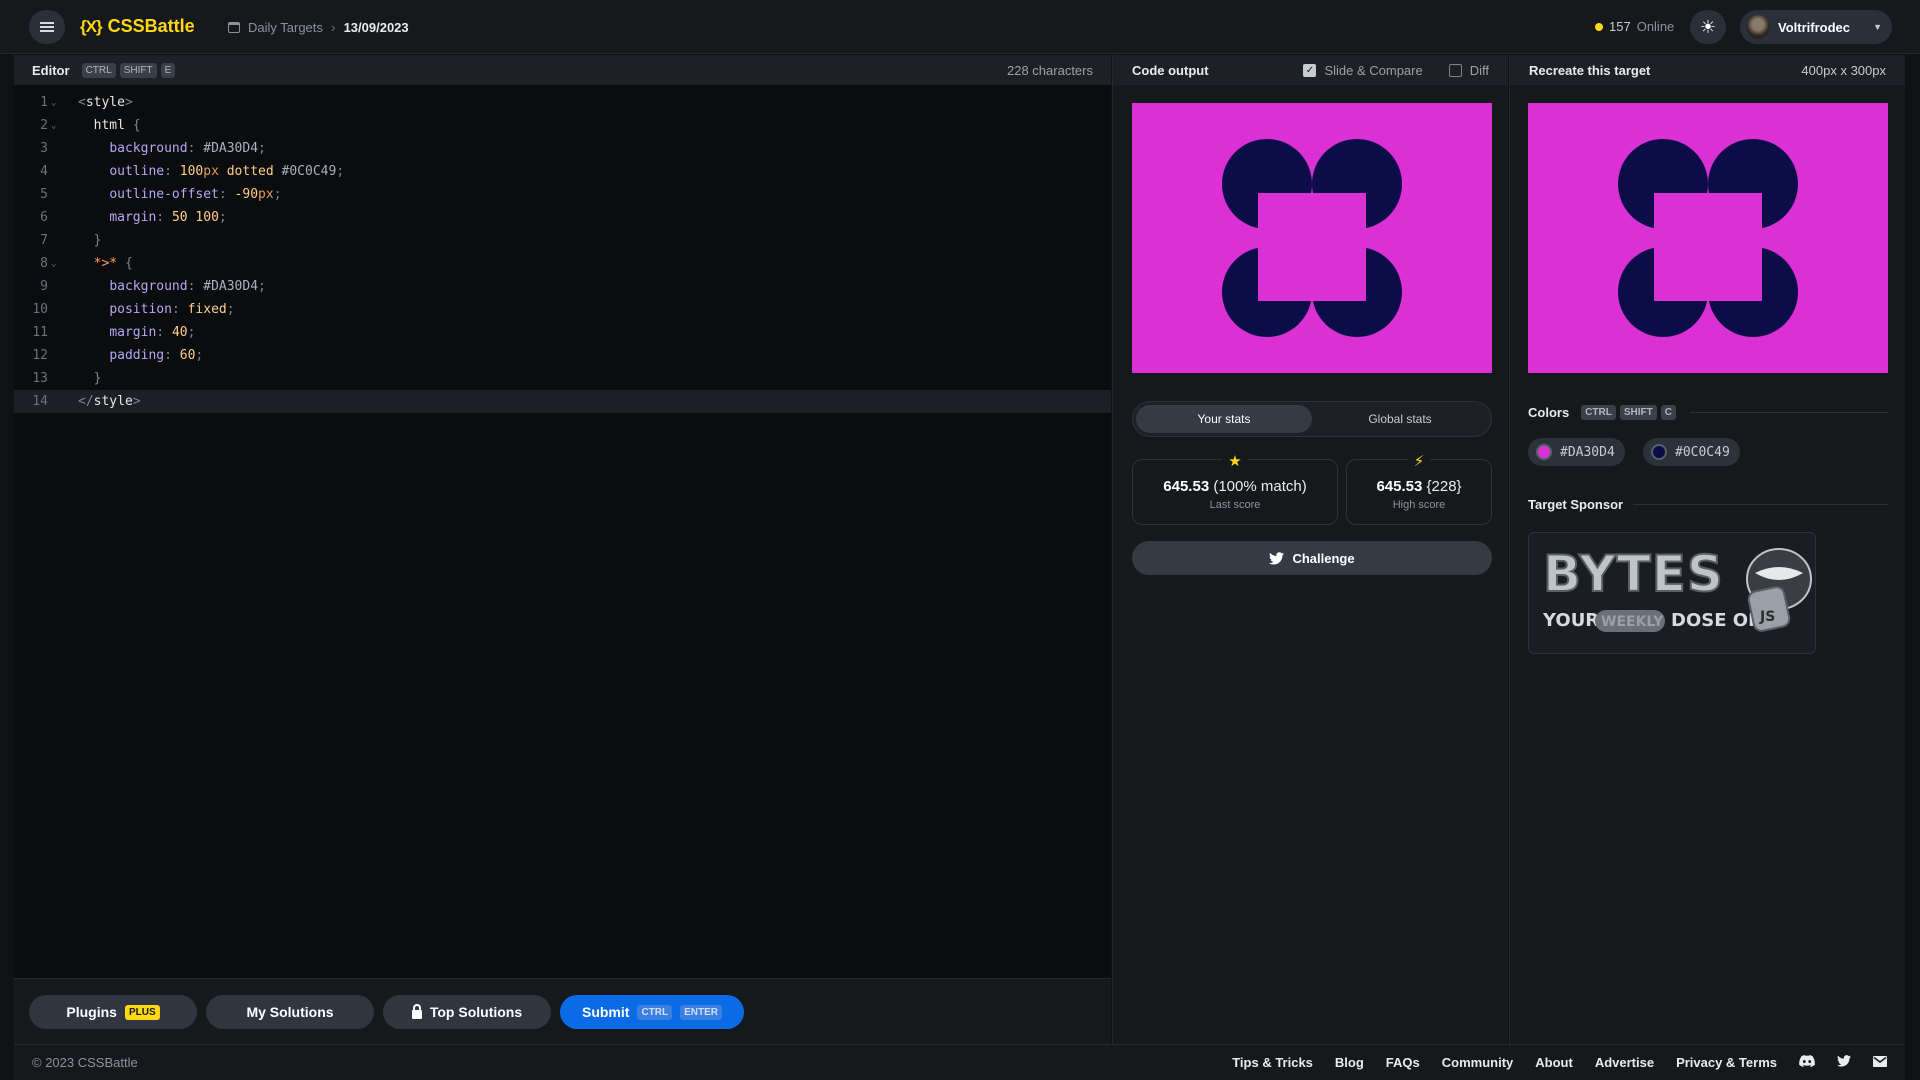  Describe the element at coordinates (1707, 70) in the screenshot. I see `target-header: Recreate this target 400px x 300px` at that location.